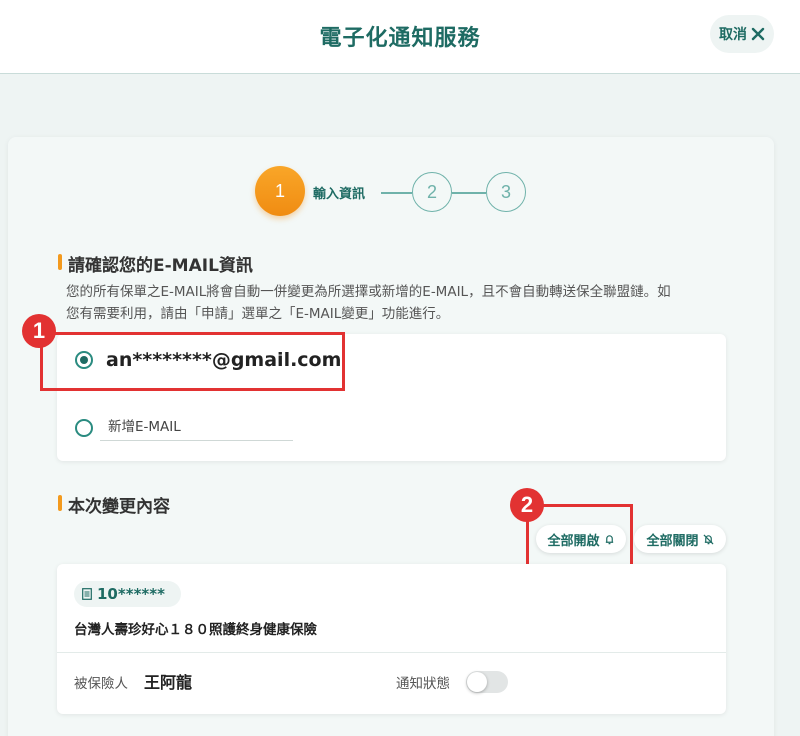 The height and width of the screenshot is (736, 800). What do you see at coordinates (101, 684) in the screenshot?
I see `insured-label: 被保險人` at bounding box center [101, 684].